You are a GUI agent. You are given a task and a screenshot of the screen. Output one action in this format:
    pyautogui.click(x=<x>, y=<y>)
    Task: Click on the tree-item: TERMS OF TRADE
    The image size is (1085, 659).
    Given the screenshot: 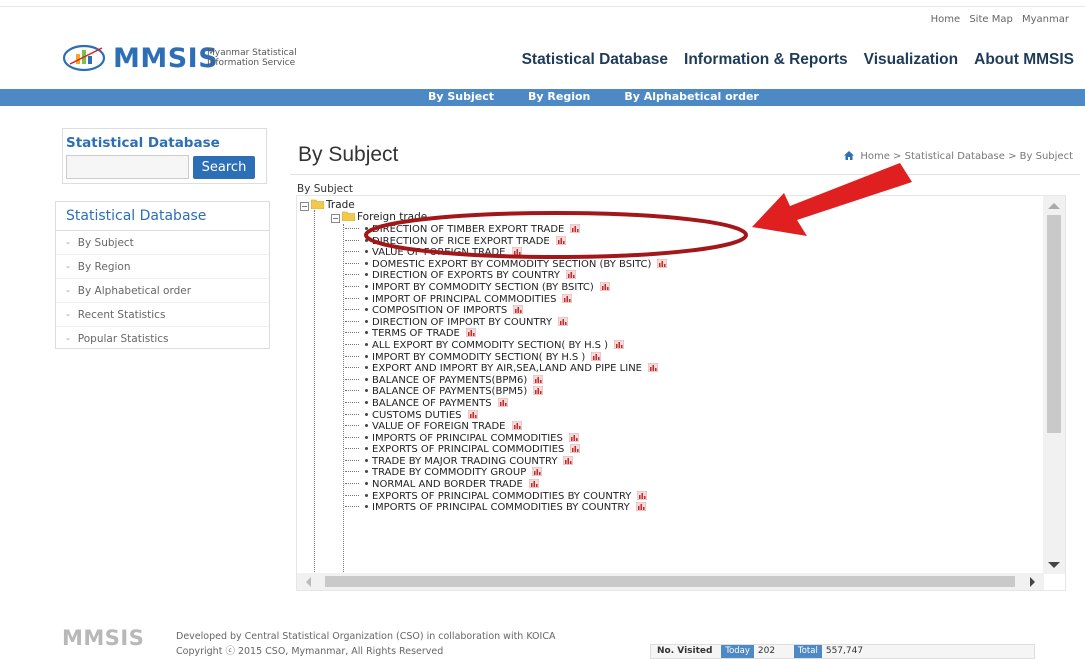 What is the action you would take?
    pyautogui.click(x=506, y=334)
    